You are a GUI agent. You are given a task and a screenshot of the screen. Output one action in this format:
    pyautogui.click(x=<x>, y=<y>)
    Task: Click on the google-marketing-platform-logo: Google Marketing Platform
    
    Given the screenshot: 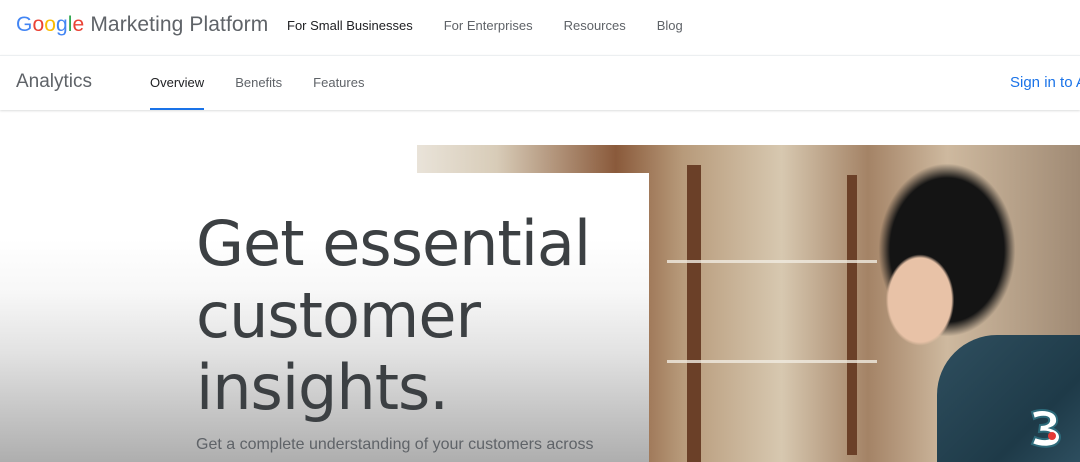 What is the action you would take?
    pyautogui.click(x=142, y=25)
    